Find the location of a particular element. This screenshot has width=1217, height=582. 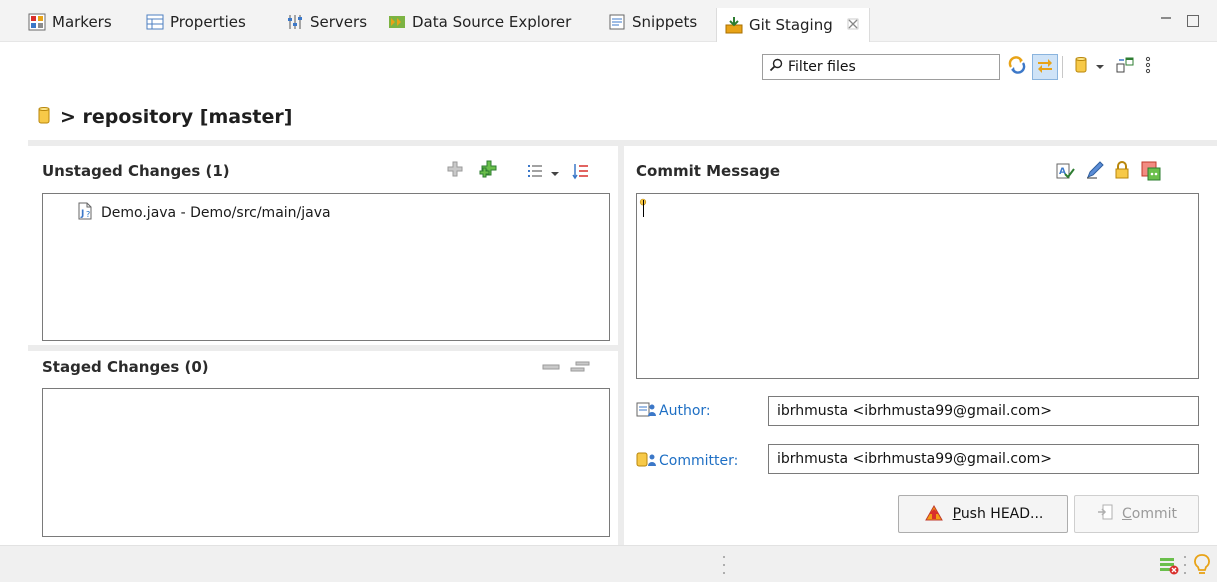

tab-git-staging: Git Staging is located at coordinates (793, 25).